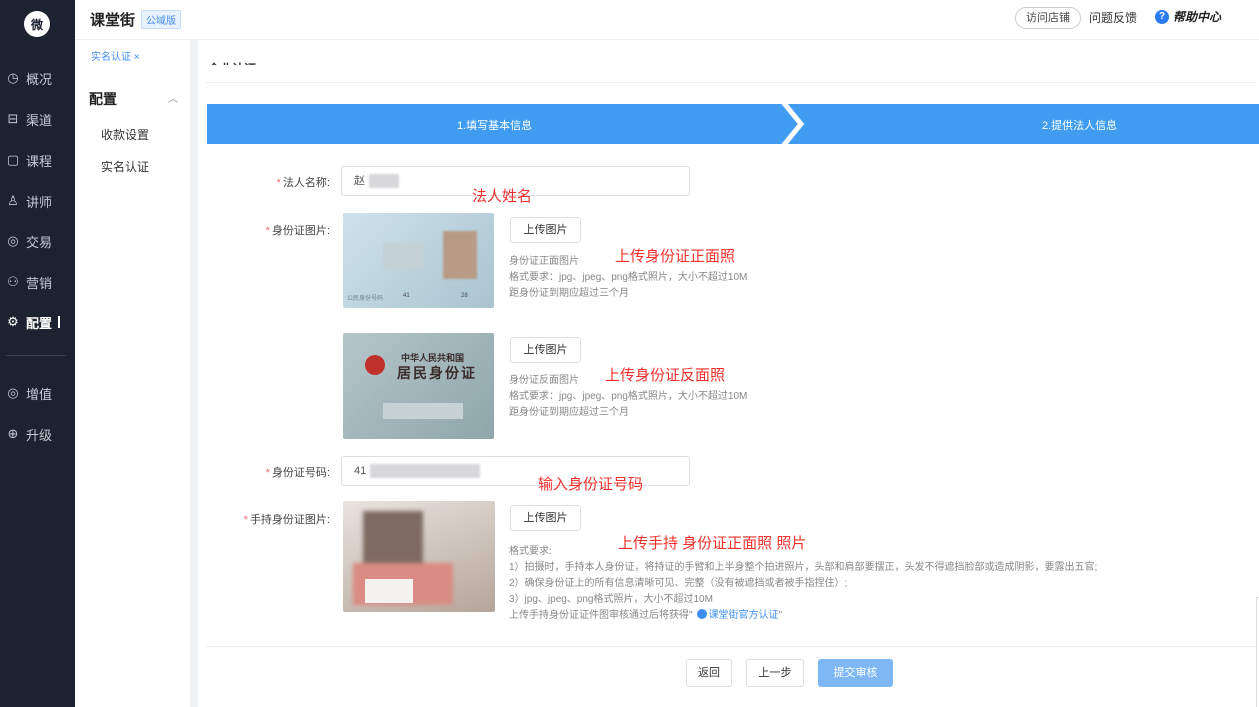 This screenshot has width=1259, height=707. I want to click on nav-divider, so click(36, 355).